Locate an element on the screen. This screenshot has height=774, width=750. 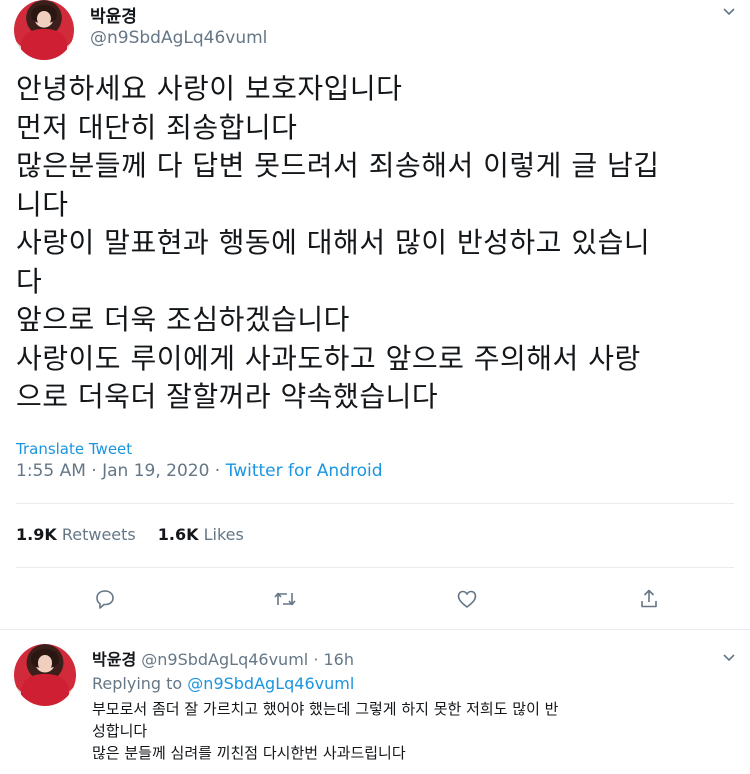
reply-header: 박윤경 @n9SbdAgLq46vuml · 16h is located at coordinates (223, 658).